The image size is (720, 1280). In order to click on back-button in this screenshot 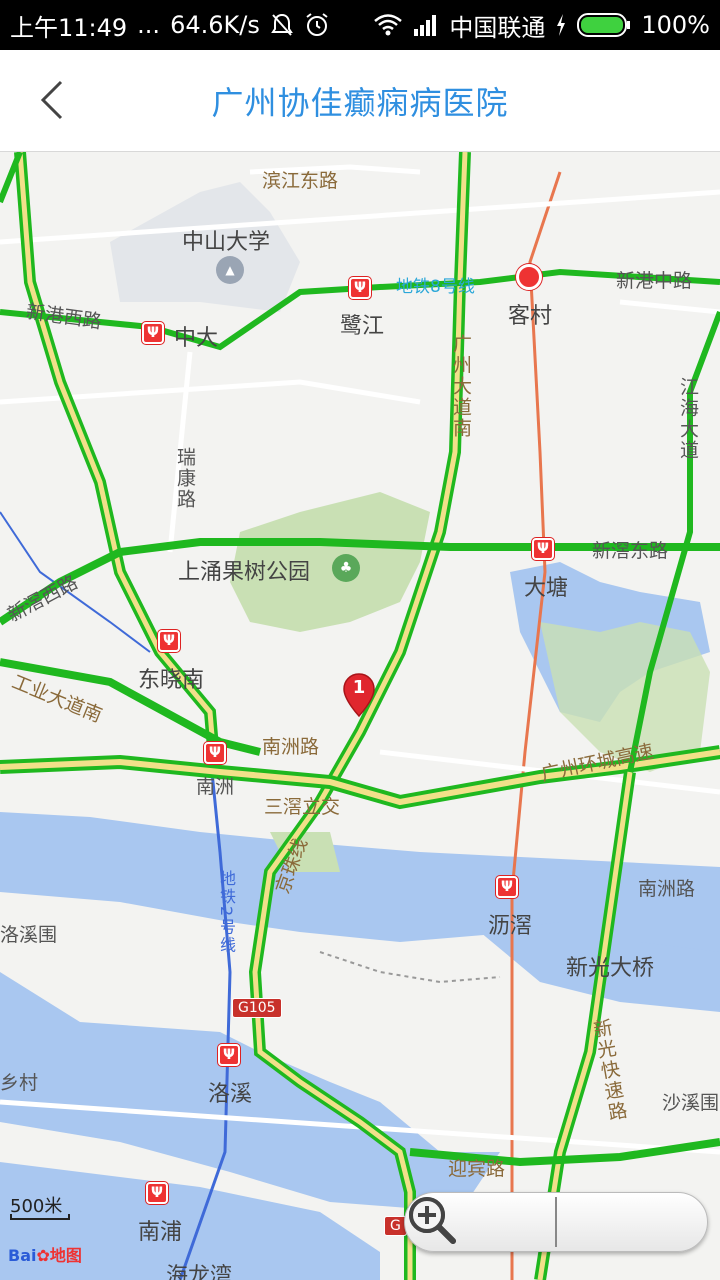, I will do `click(52, 100)`.